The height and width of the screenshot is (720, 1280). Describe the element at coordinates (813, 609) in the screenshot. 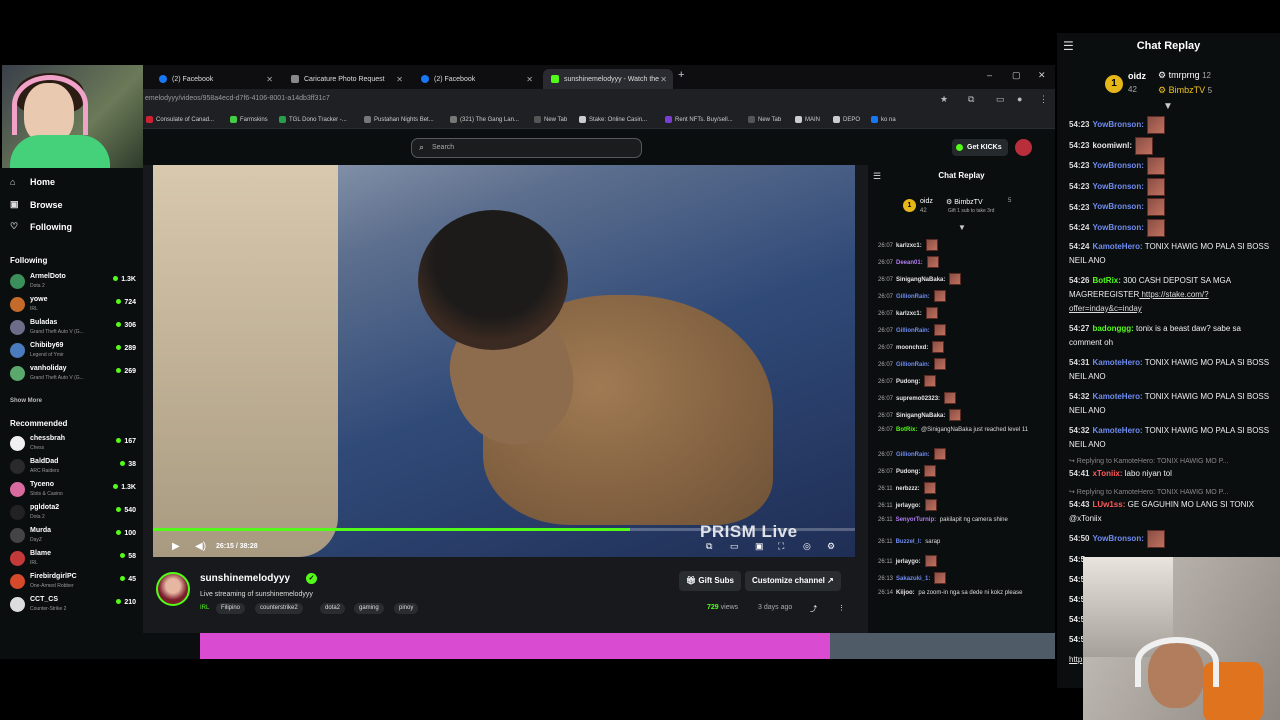

I see `share-icon: ⤴` at that location.